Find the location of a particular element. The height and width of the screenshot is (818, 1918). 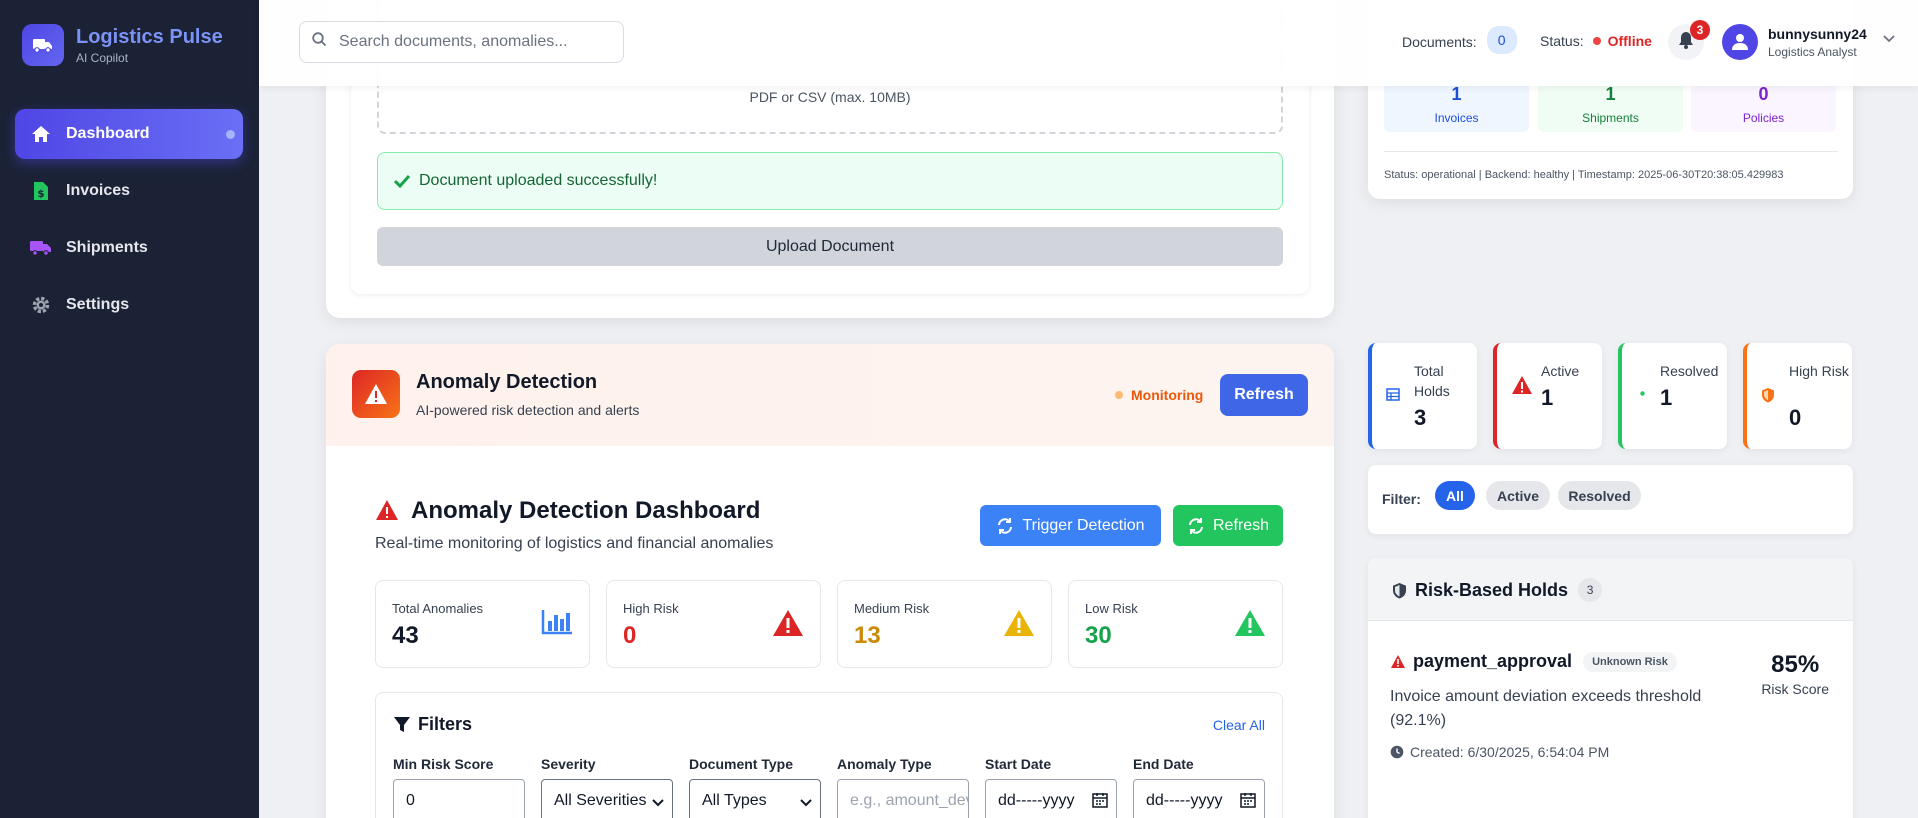

stat-label: Policies is located at coordinates (1763, 118).